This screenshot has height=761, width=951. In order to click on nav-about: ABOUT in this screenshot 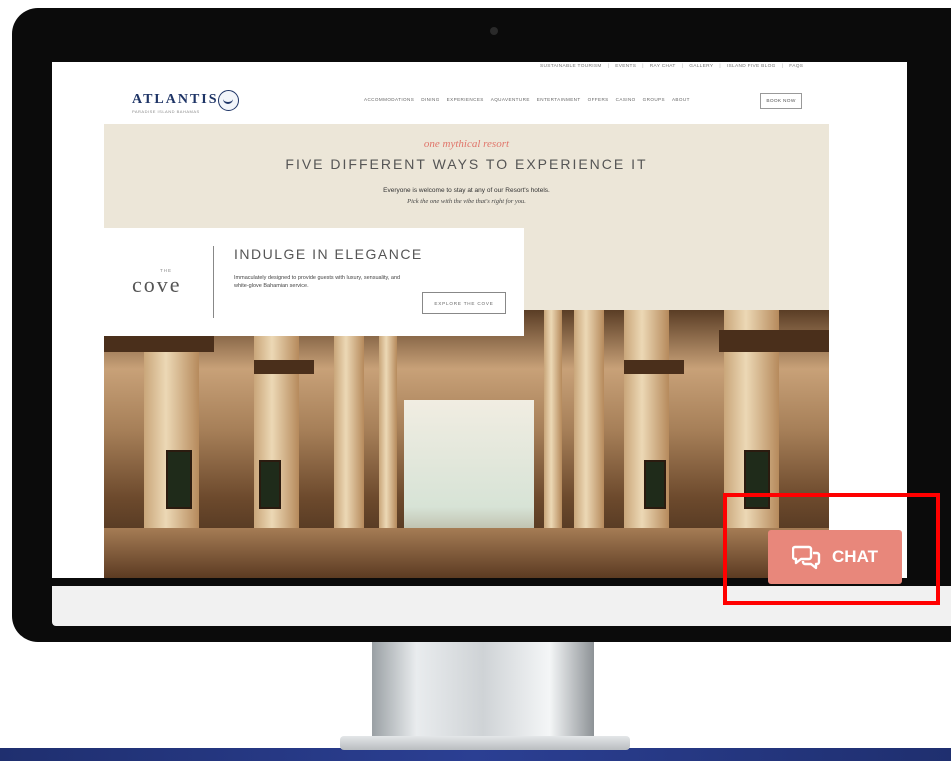, I will do `click(681, 99)`.